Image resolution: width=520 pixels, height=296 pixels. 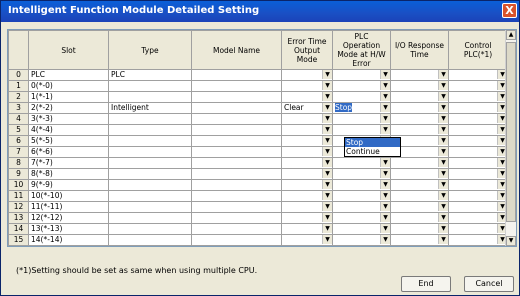 What do you see at coordinates (511, 132) in the screenshot?
I see `scrollbar-thumb` at bounding box center [511, 132].